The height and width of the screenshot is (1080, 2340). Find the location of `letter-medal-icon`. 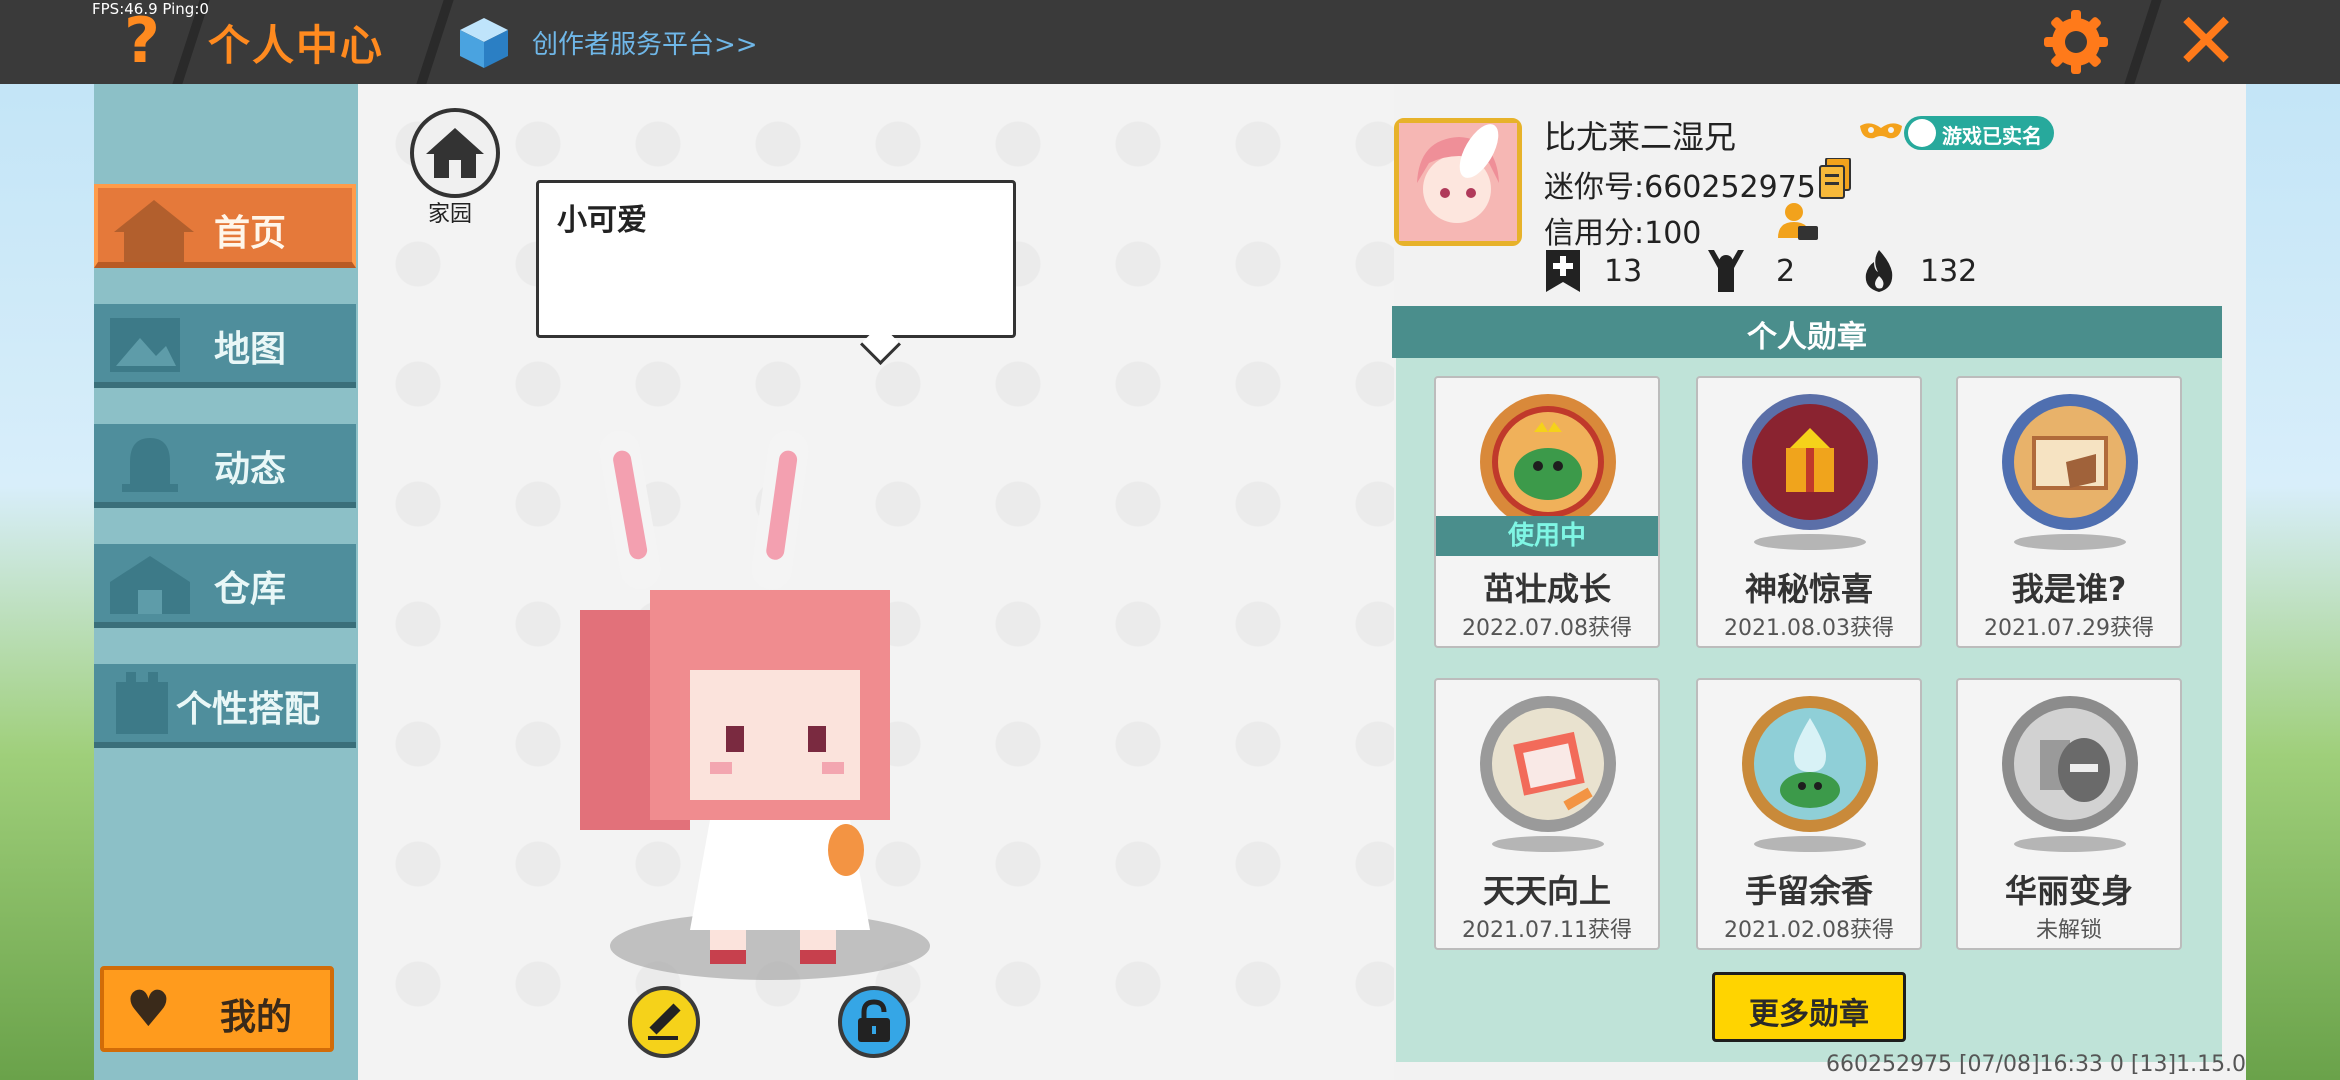

letter-medal-icon is located at coordinates (2070, 462).